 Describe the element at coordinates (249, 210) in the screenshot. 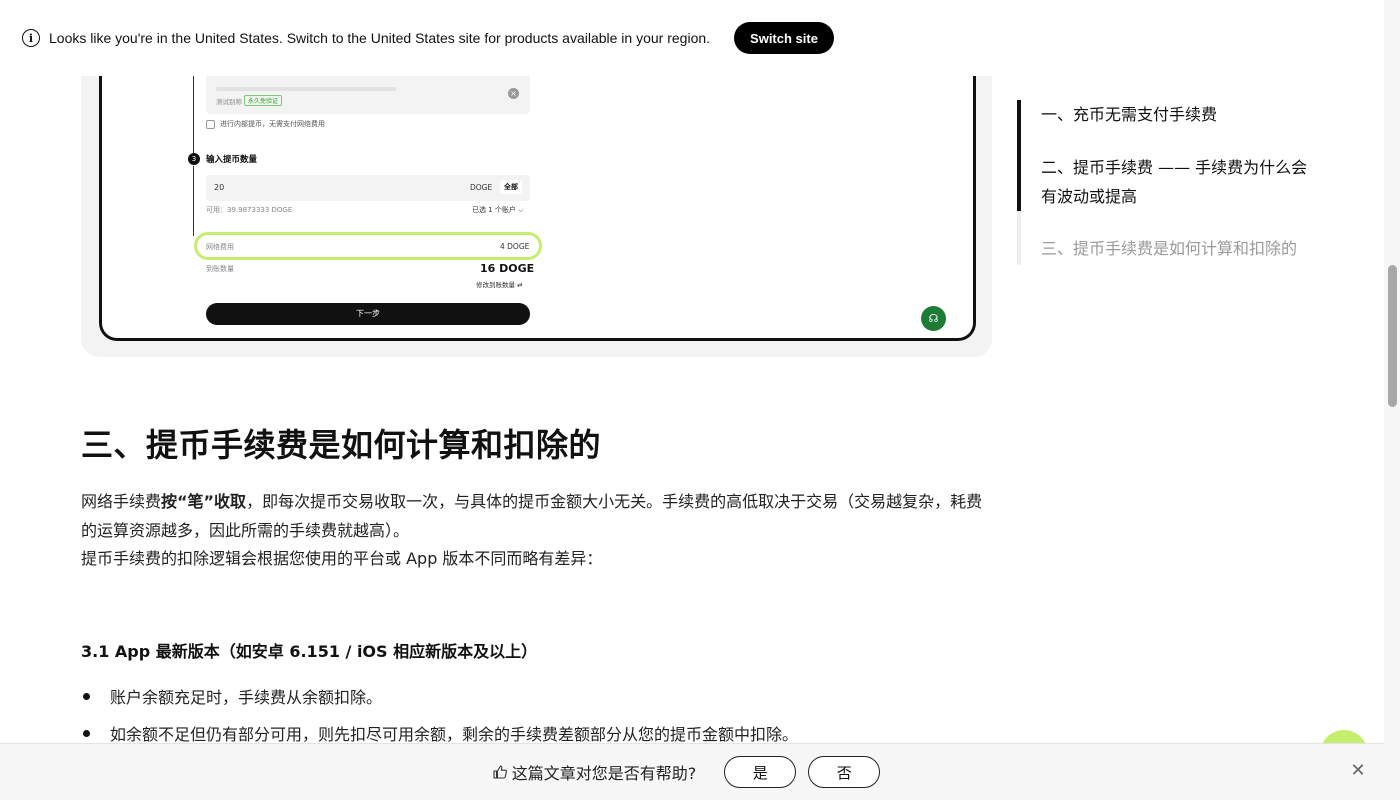

I see `available-balance: 可用：39.9873333 DOGE` at that location.